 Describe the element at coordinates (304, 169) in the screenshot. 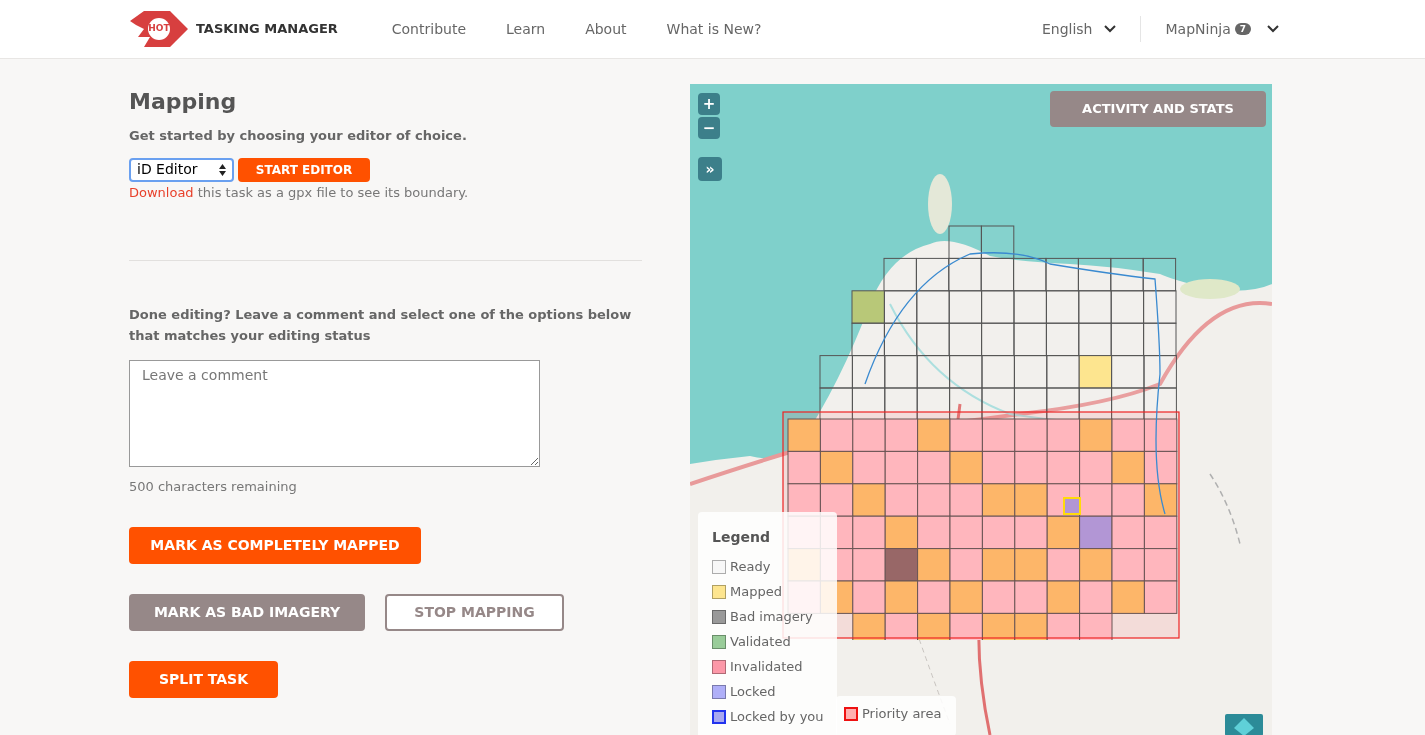

I see `start-editor-button: START EDITOR` at that location.